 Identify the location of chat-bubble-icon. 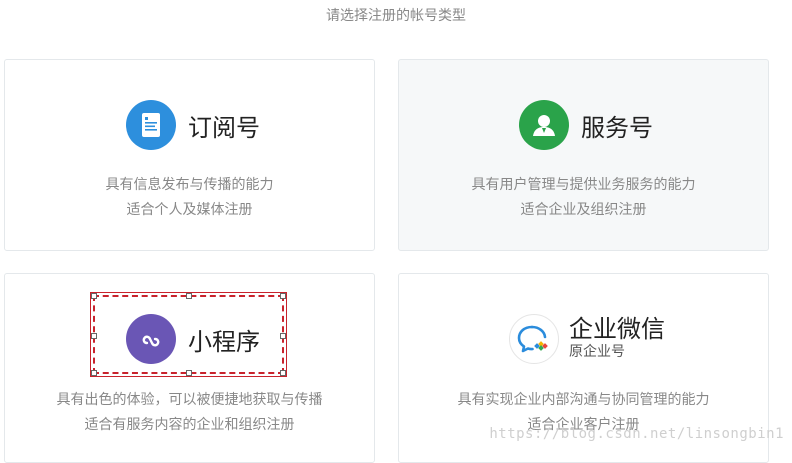
(534, 339).